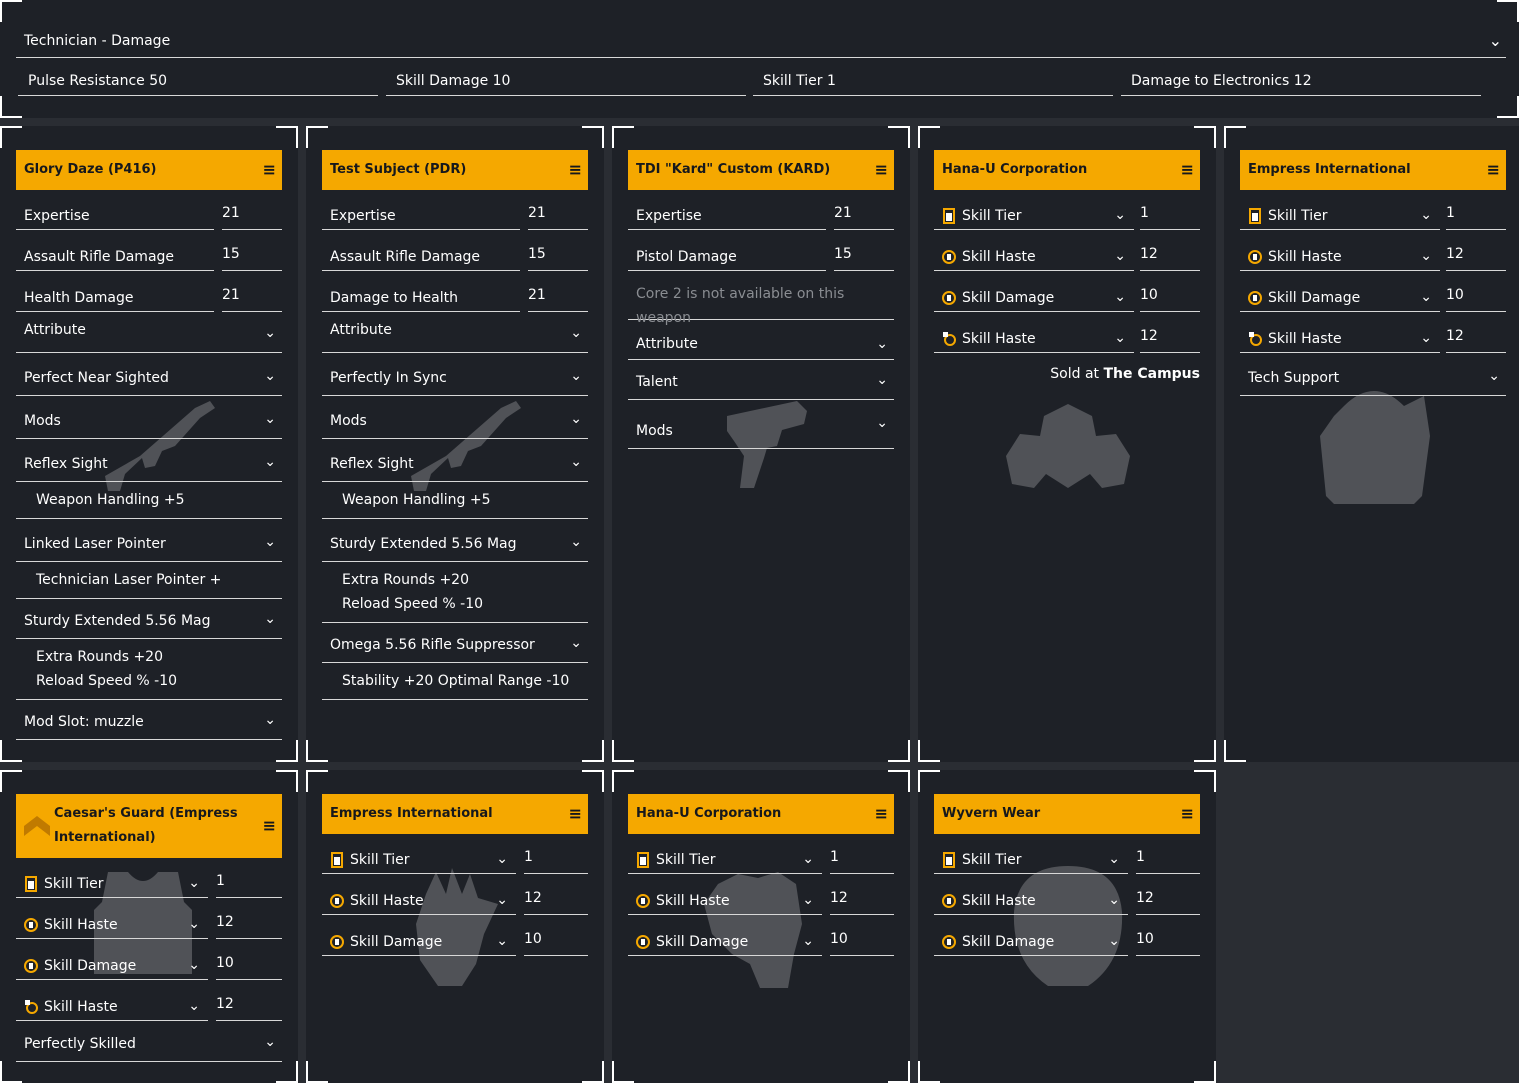 Image resolution: width=1519 pixels, height=1083 pixels. What do you see at coordinates (149, 1042) in the screenshot?
I see `talent-dropdown: Perfectly Skilled ⌄` at bounding box center [149, 1042].